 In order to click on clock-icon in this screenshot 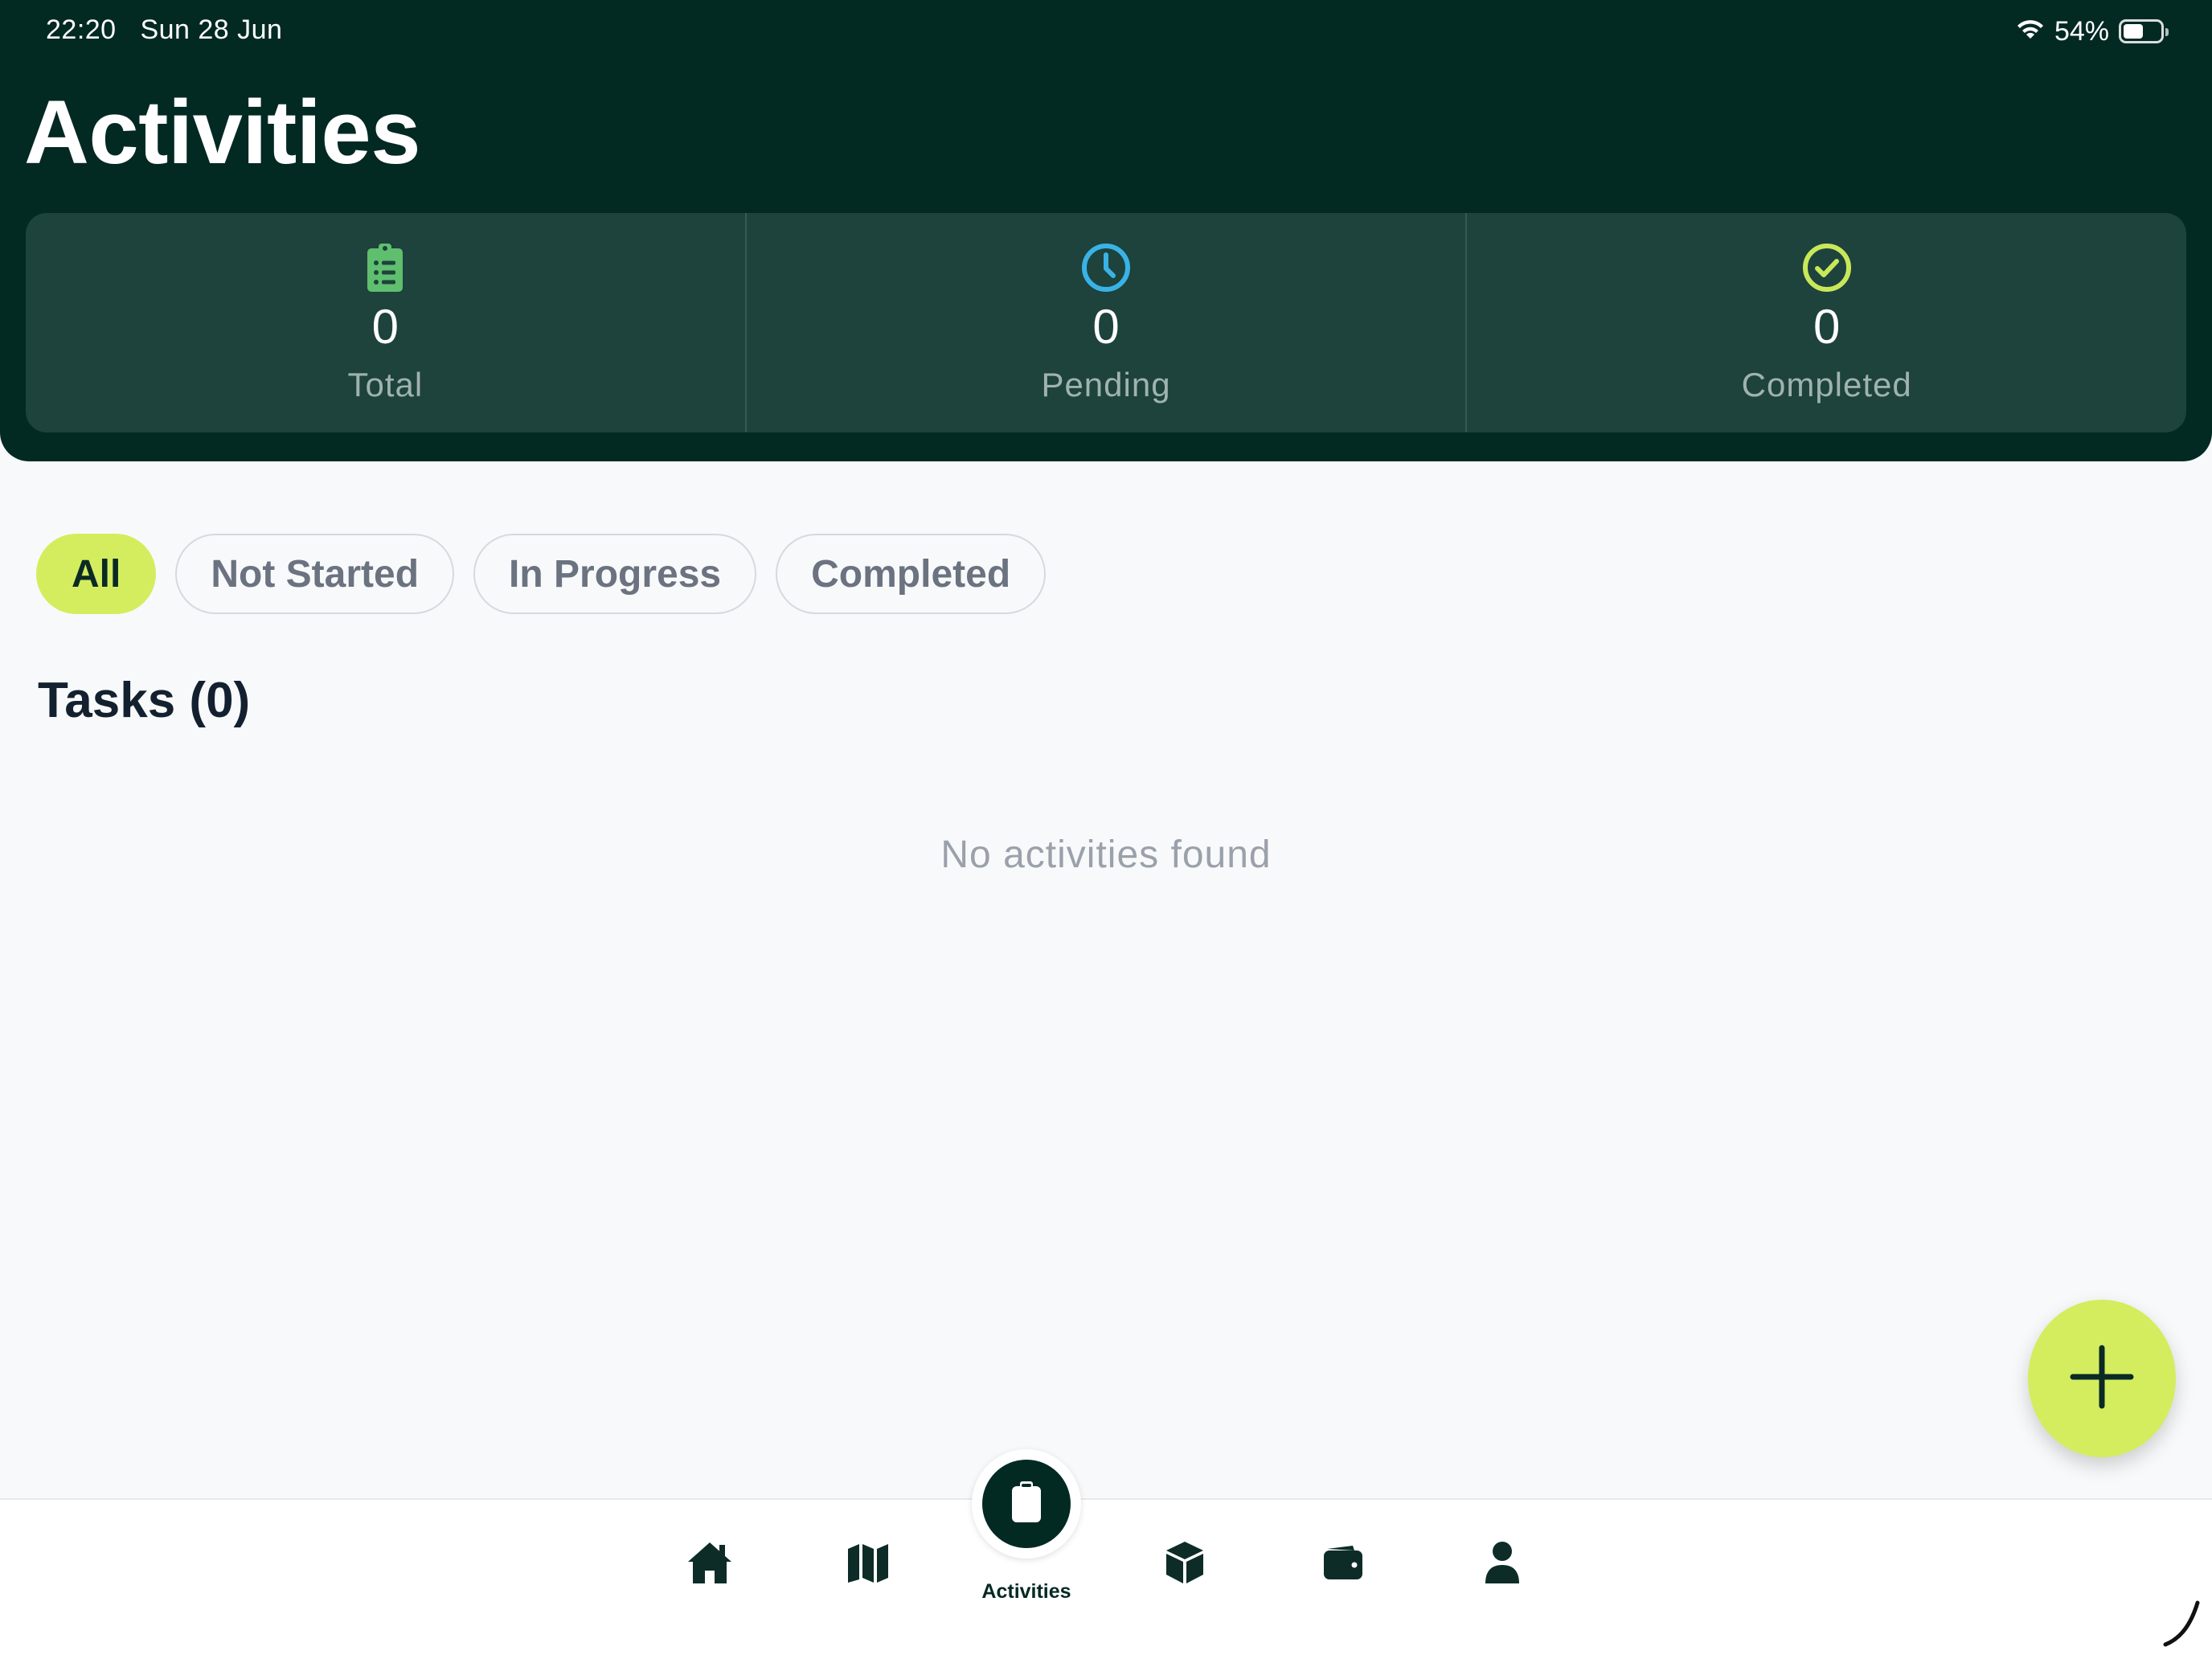, I will do `click(1106, 267)`.